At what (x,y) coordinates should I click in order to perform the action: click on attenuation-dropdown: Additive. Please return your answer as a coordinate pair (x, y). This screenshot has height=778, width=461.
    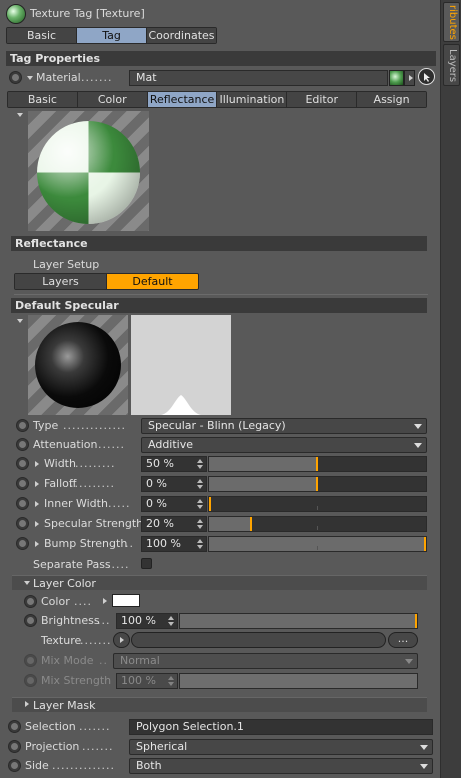
    Looking at the image, I should click on (284, 445).